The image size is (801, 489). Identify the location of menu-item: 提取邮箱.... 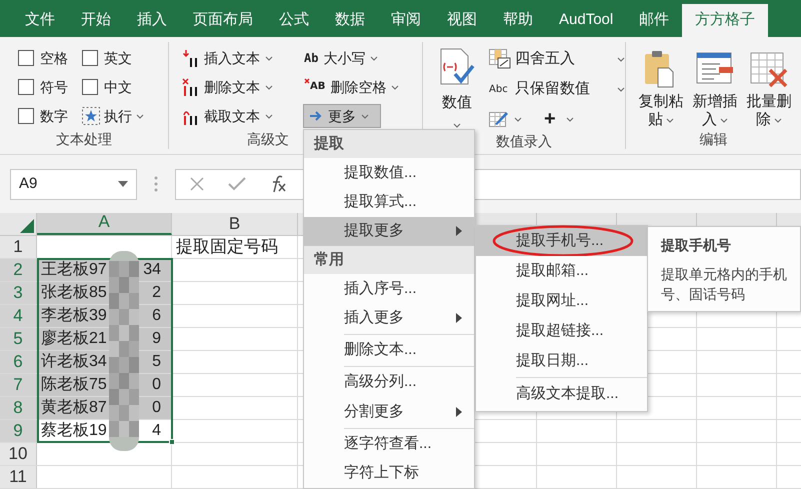
(561, 271).